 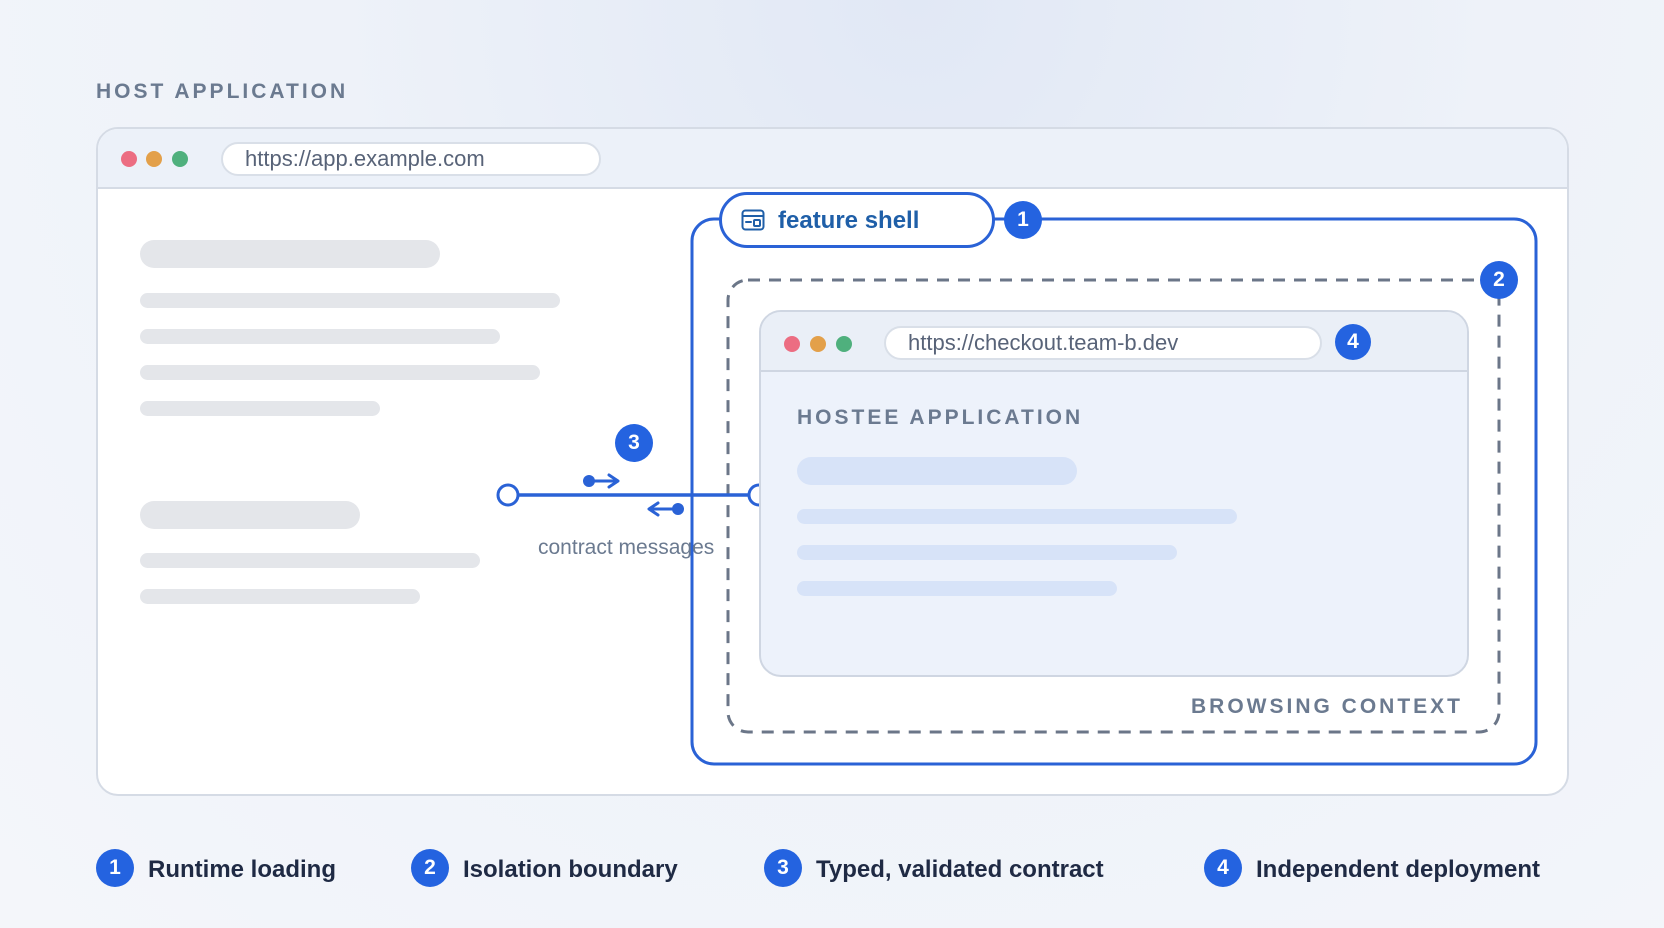 I want to click on feature-shell-tab: feature shell, so click(x=857, y=220).